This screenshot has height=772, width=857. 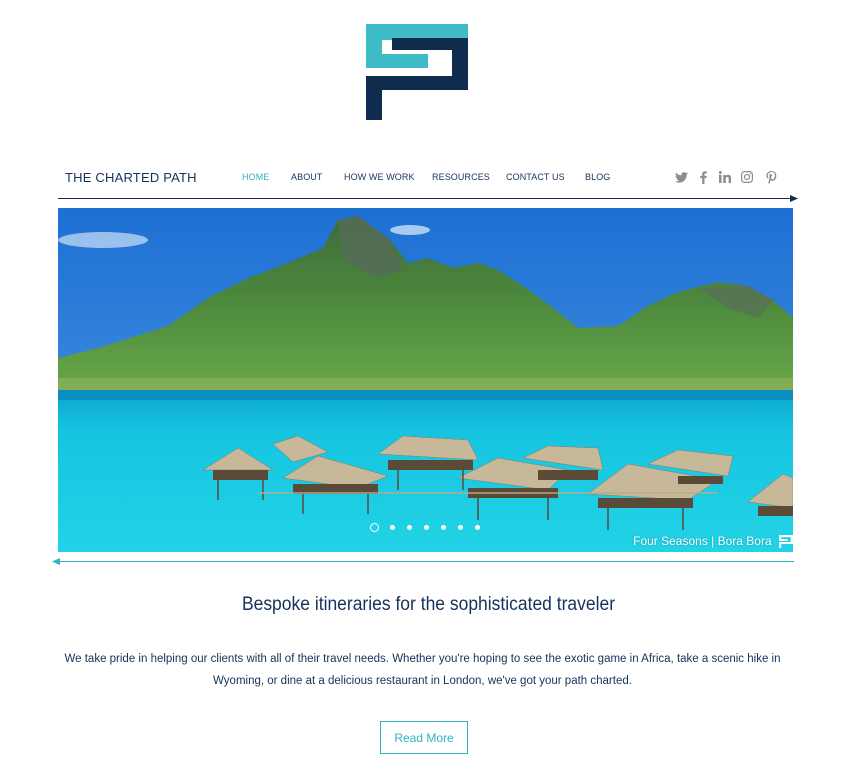 I want to click on twitter-icon, so click(x=681, y=177).